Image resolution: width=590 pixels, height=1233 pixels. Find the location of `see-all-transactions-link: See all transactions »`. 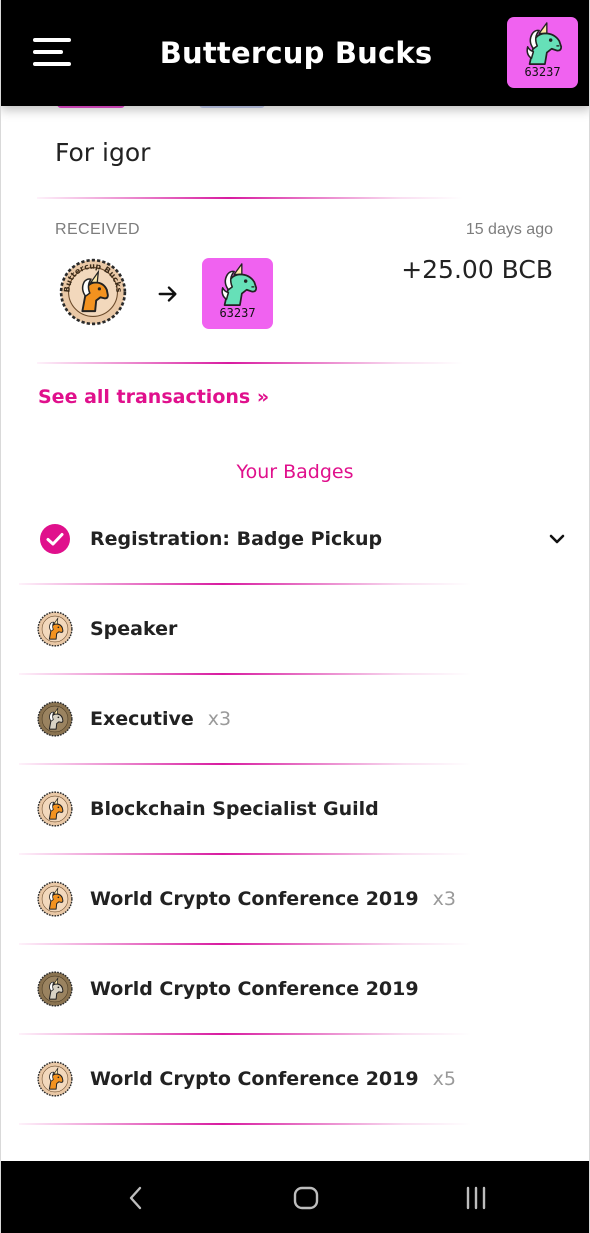

see-all-transactions-link: See all transactions » is located at coordinates (153, 397).